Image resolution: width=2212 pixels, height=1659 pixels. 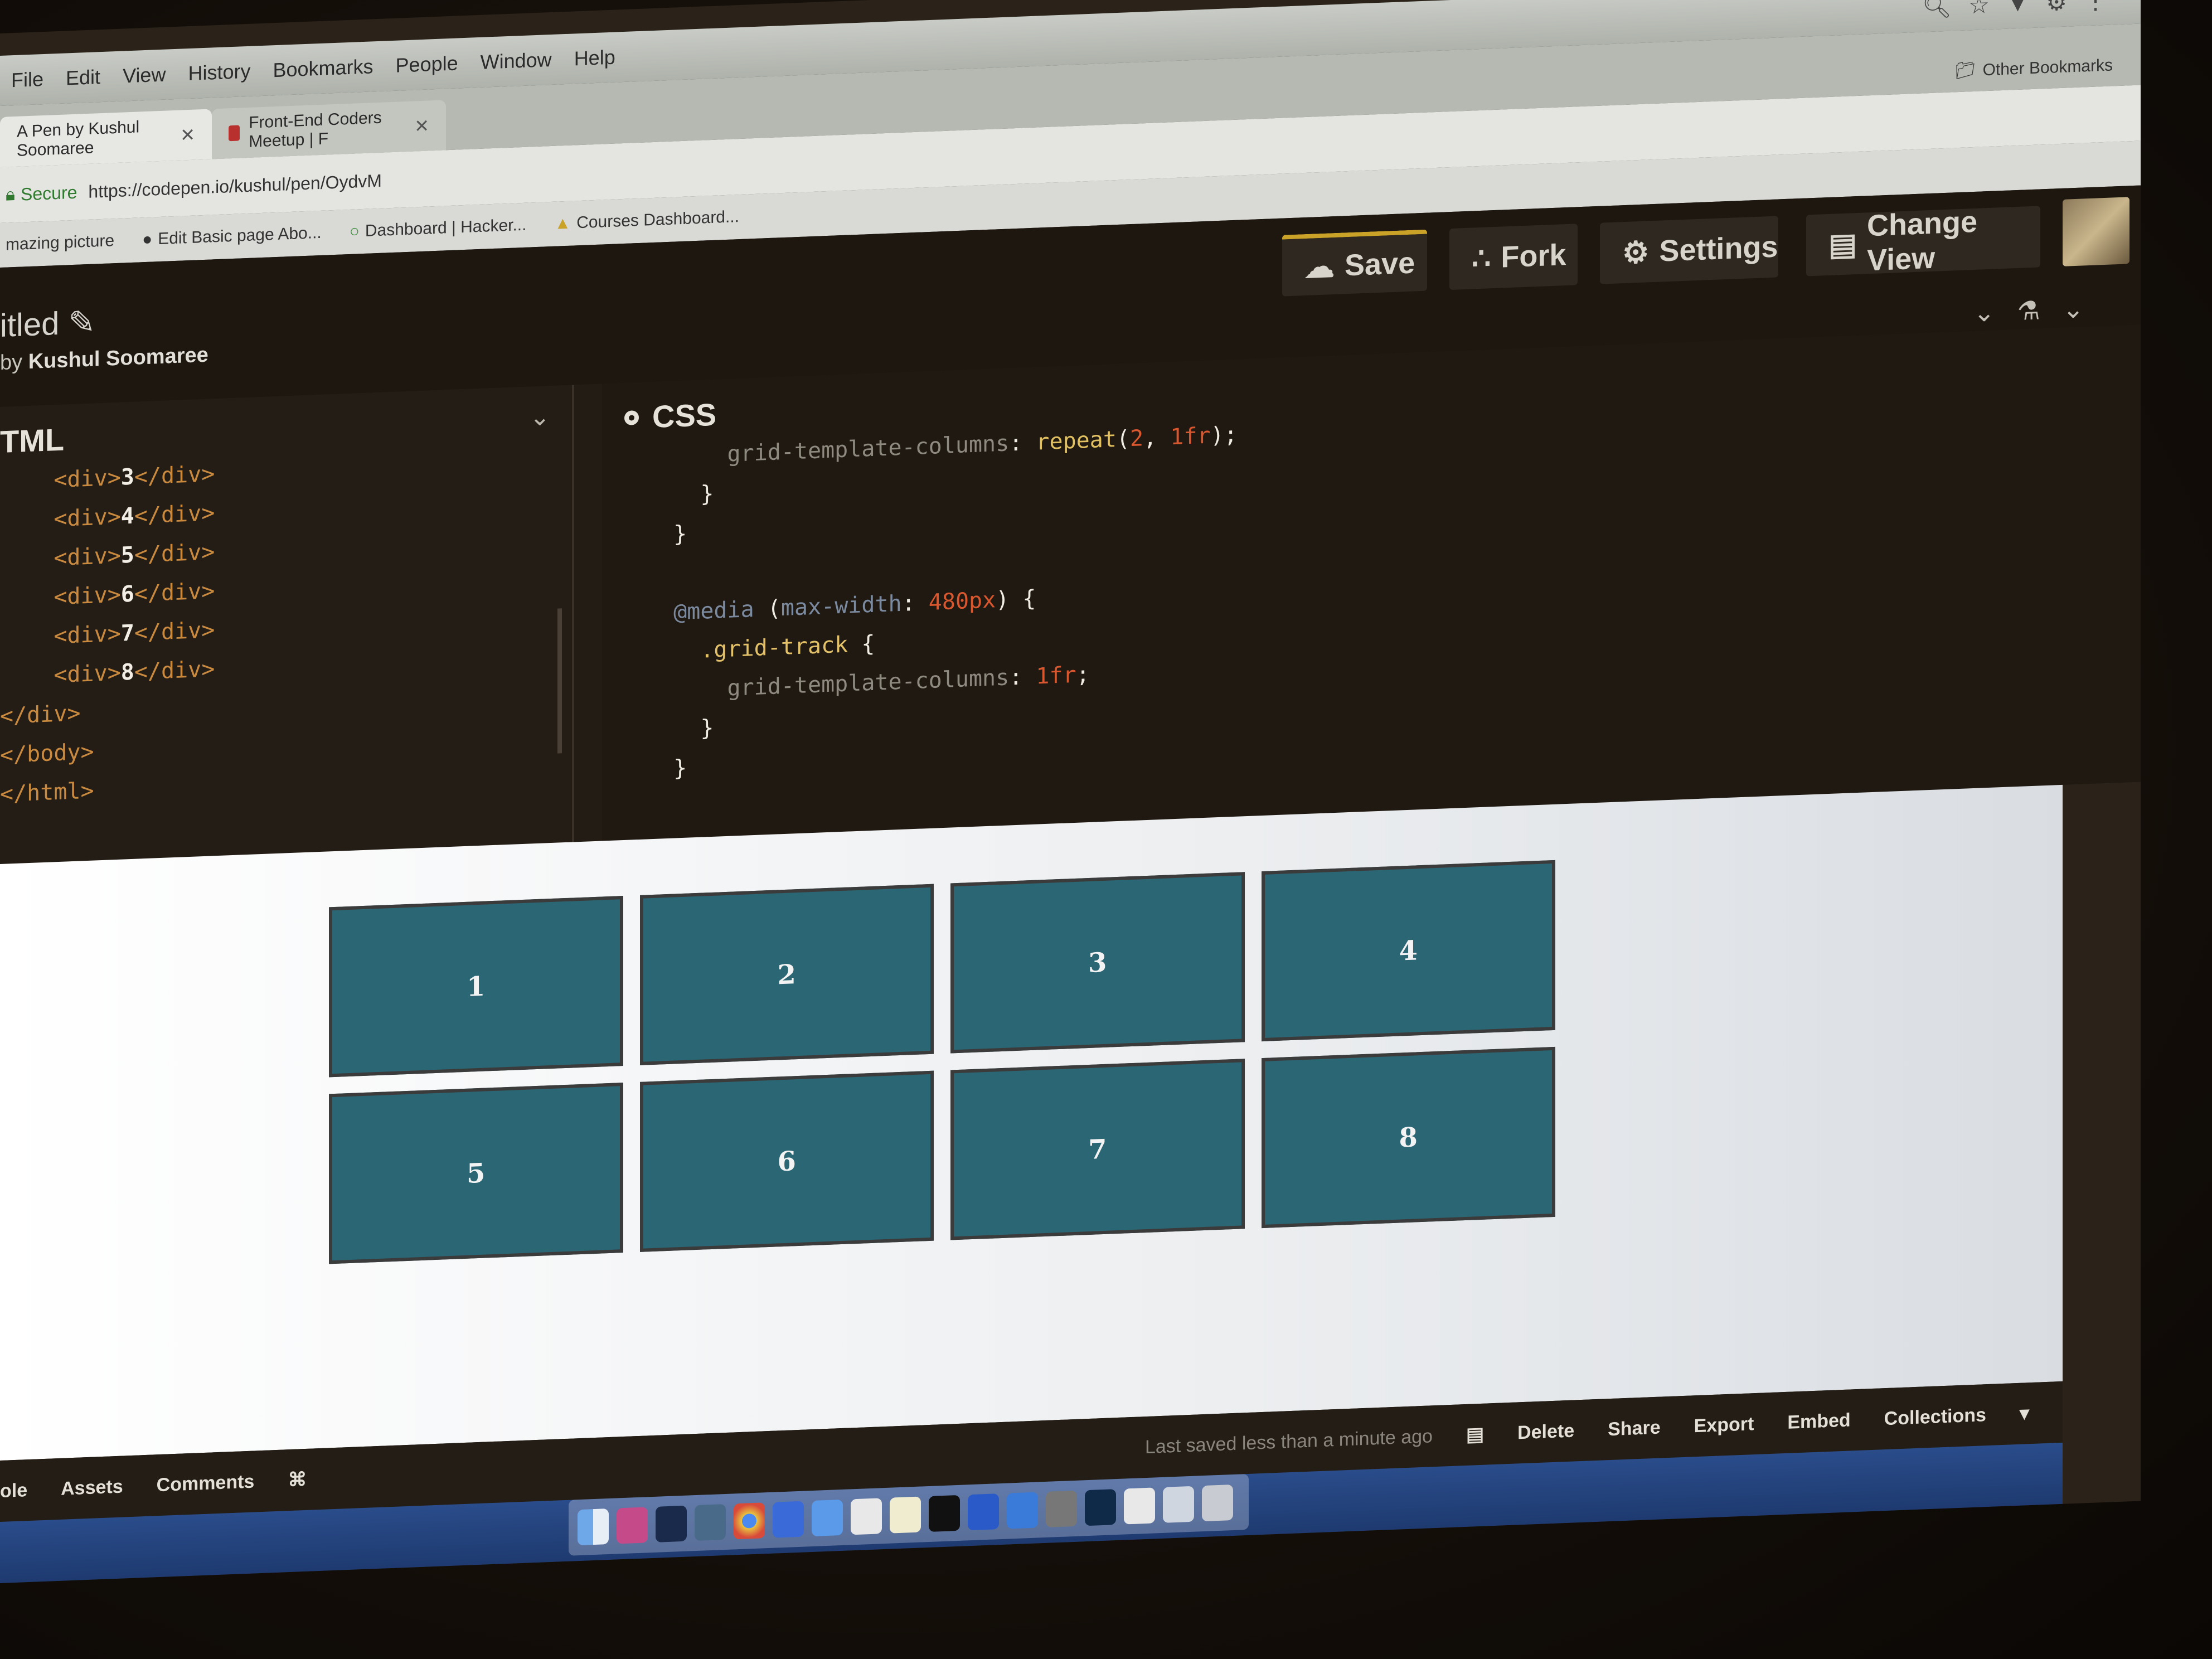 What do you see at coordinates (234, 133) in the screenshot?
I see `meetup-favicon-icon` at bounding box center [234, 133].